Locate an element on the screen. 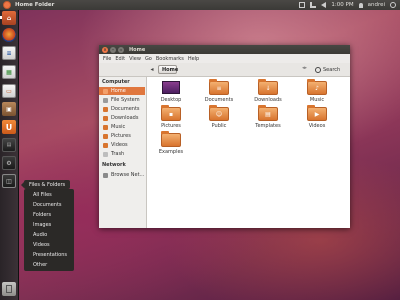 The height and width of the screenshot is (300, 400). sidebar-item-trash: Trash is located at coordinates (122, 154).